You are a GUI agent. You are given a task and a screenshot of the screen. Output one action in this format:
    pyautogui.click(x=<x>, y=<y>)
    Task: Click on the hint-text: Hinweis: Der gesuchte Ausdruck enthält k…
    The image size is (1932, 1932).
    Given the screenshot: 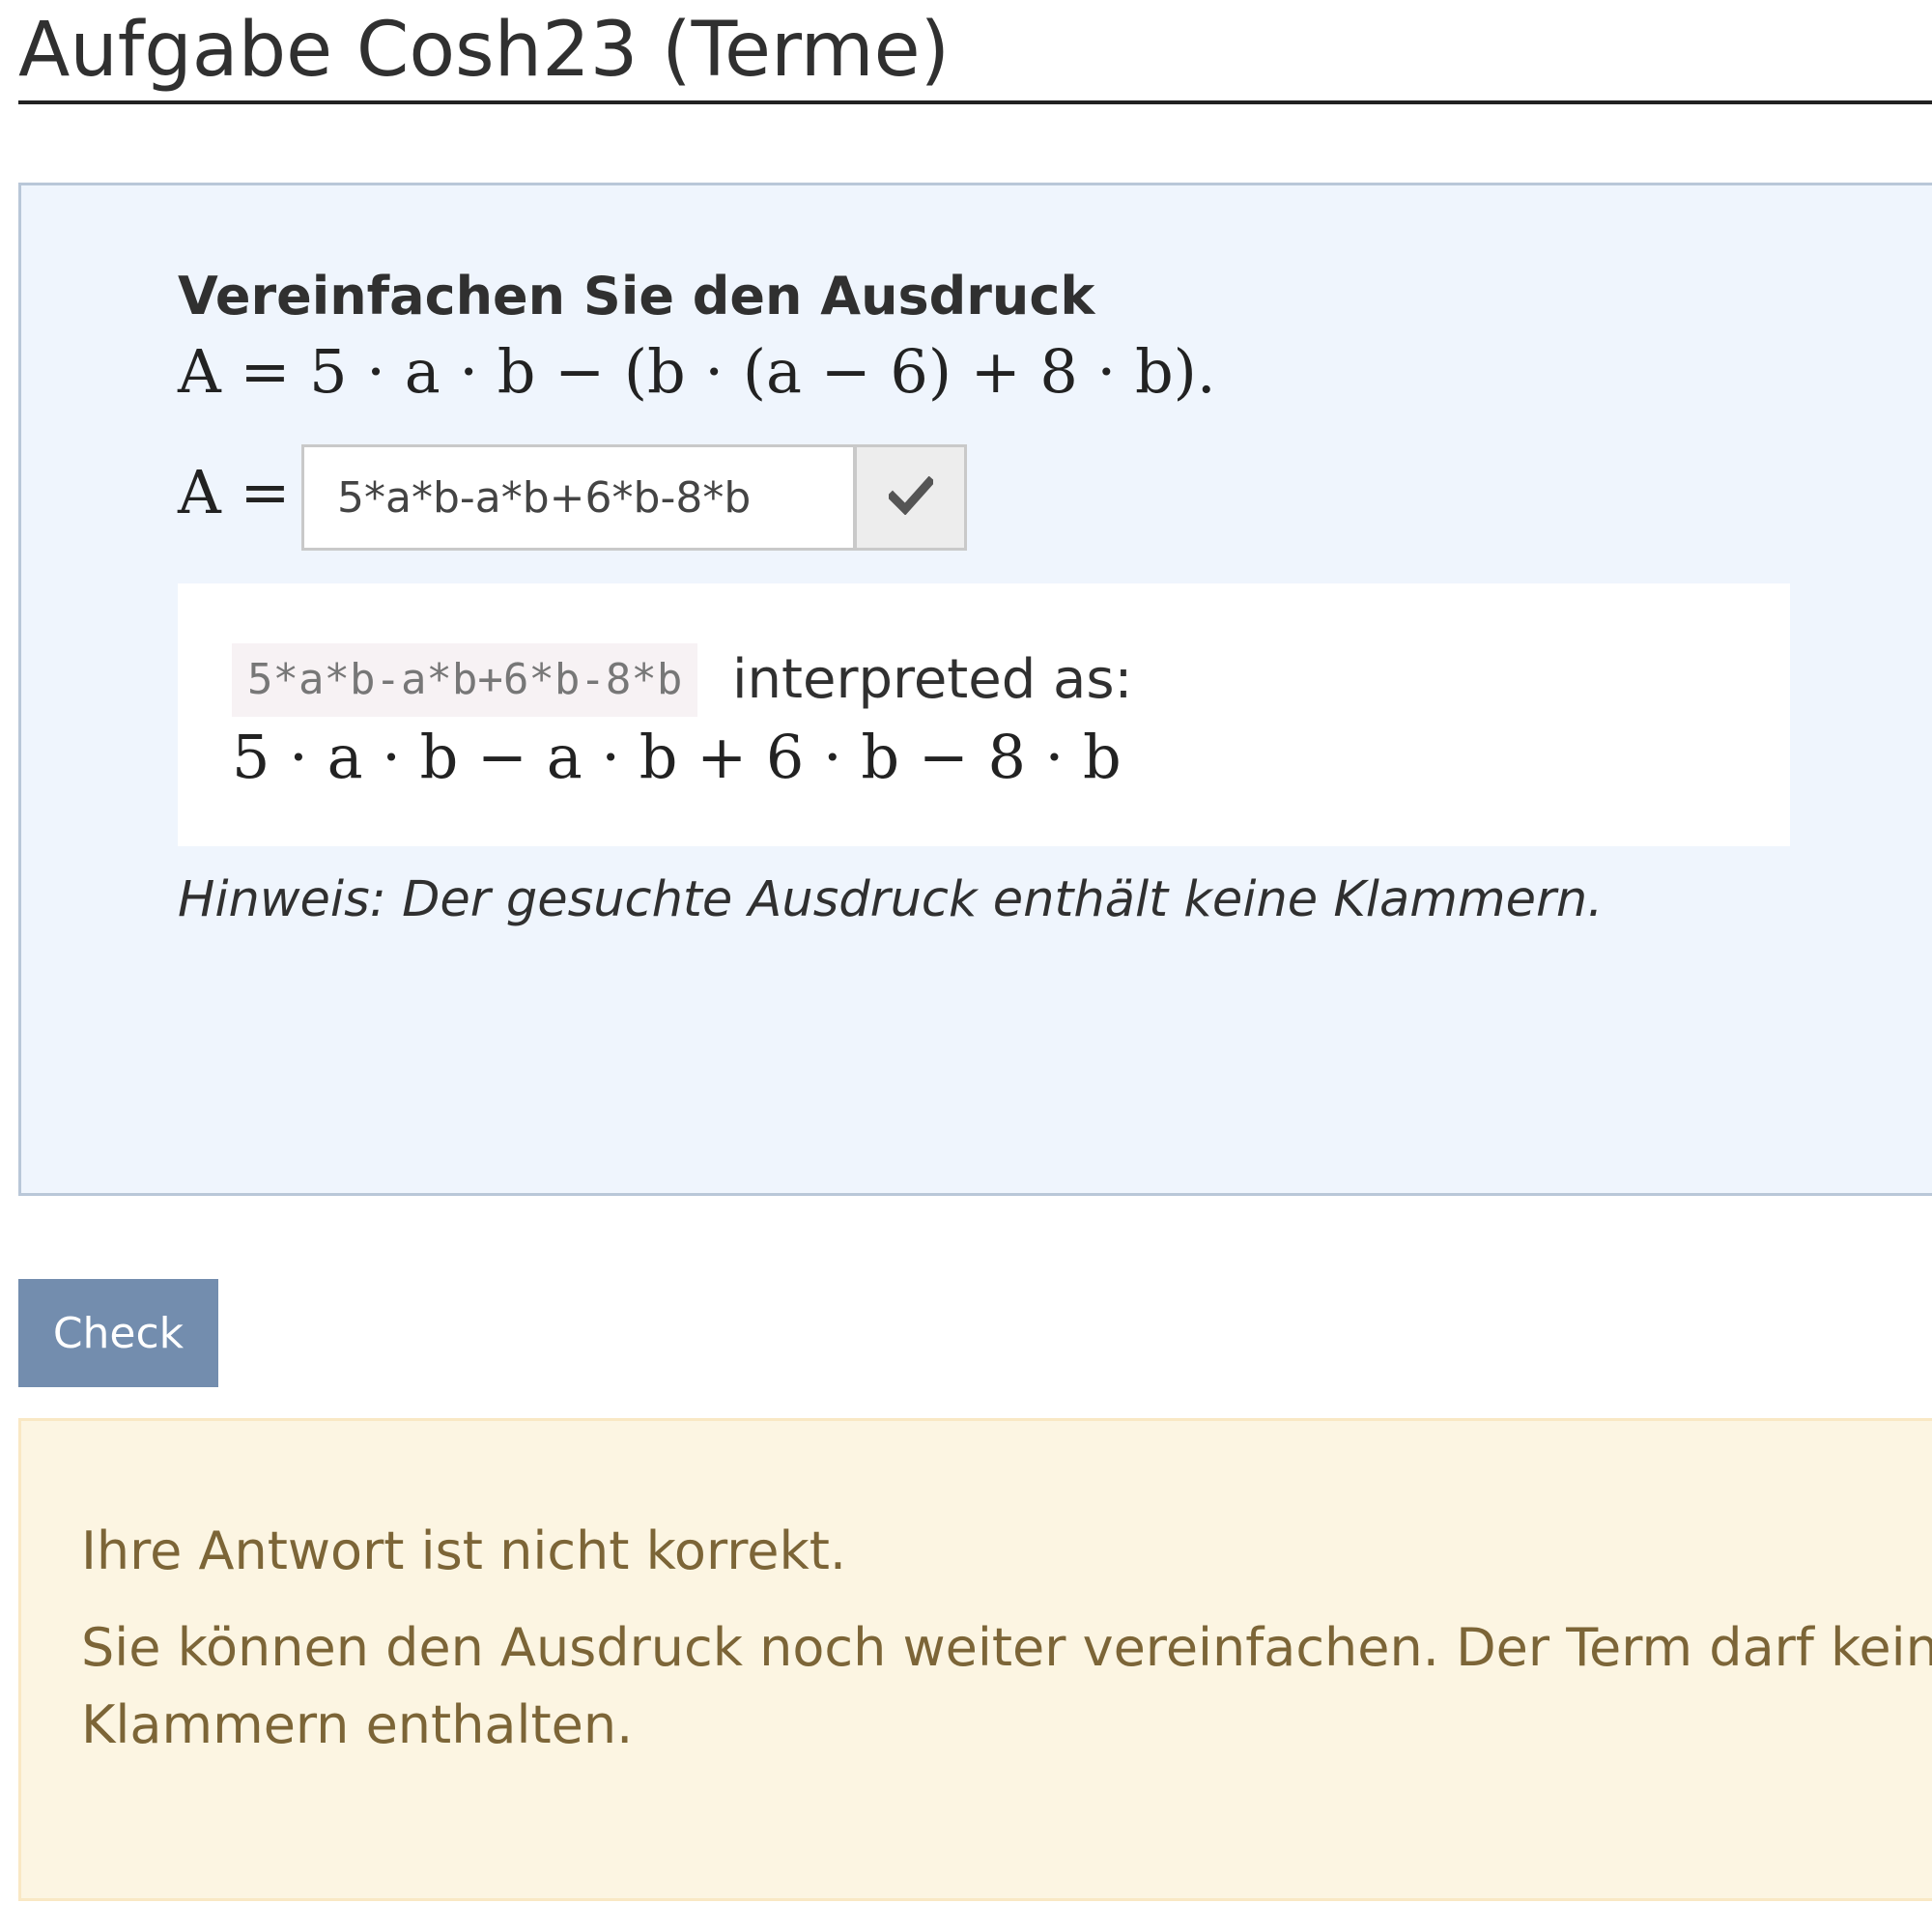 What is the action you would take?
    pyautogui.click(x=891, y=899)
    